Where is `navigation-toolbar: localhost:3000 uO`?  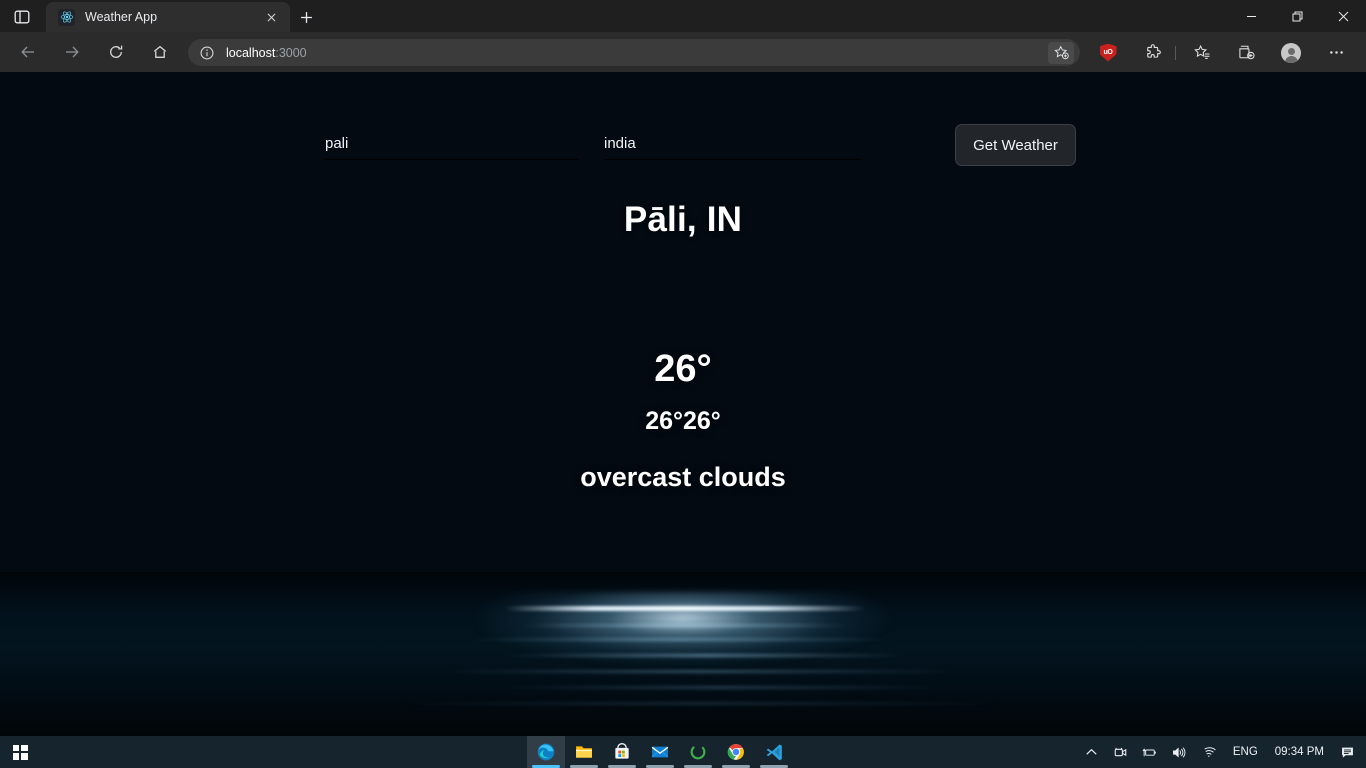
navigation-toolbar: localhost:3000 uO is located at coordinates (683, 52).